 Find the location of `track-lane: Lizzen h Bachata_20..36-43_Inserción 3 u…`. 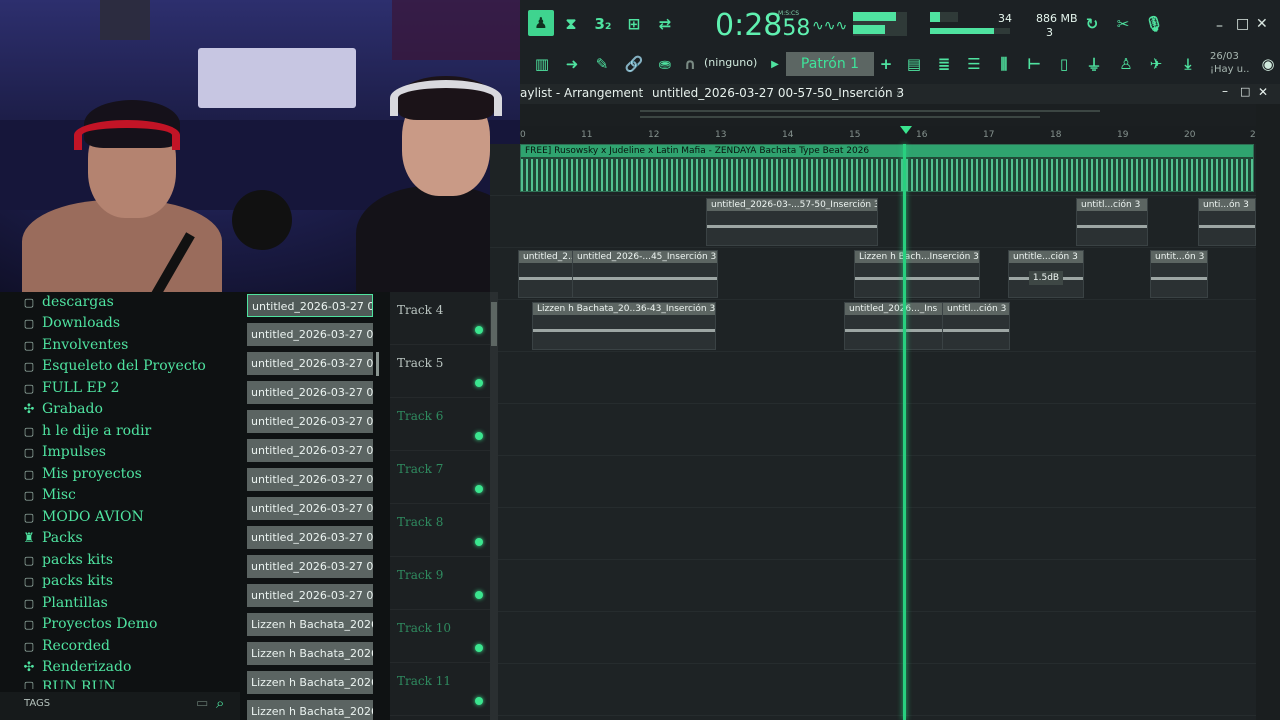

track-lane: Lizzen h Bachata_20..36-43_Inserción 3 u… is located at coordinates (873, 326).